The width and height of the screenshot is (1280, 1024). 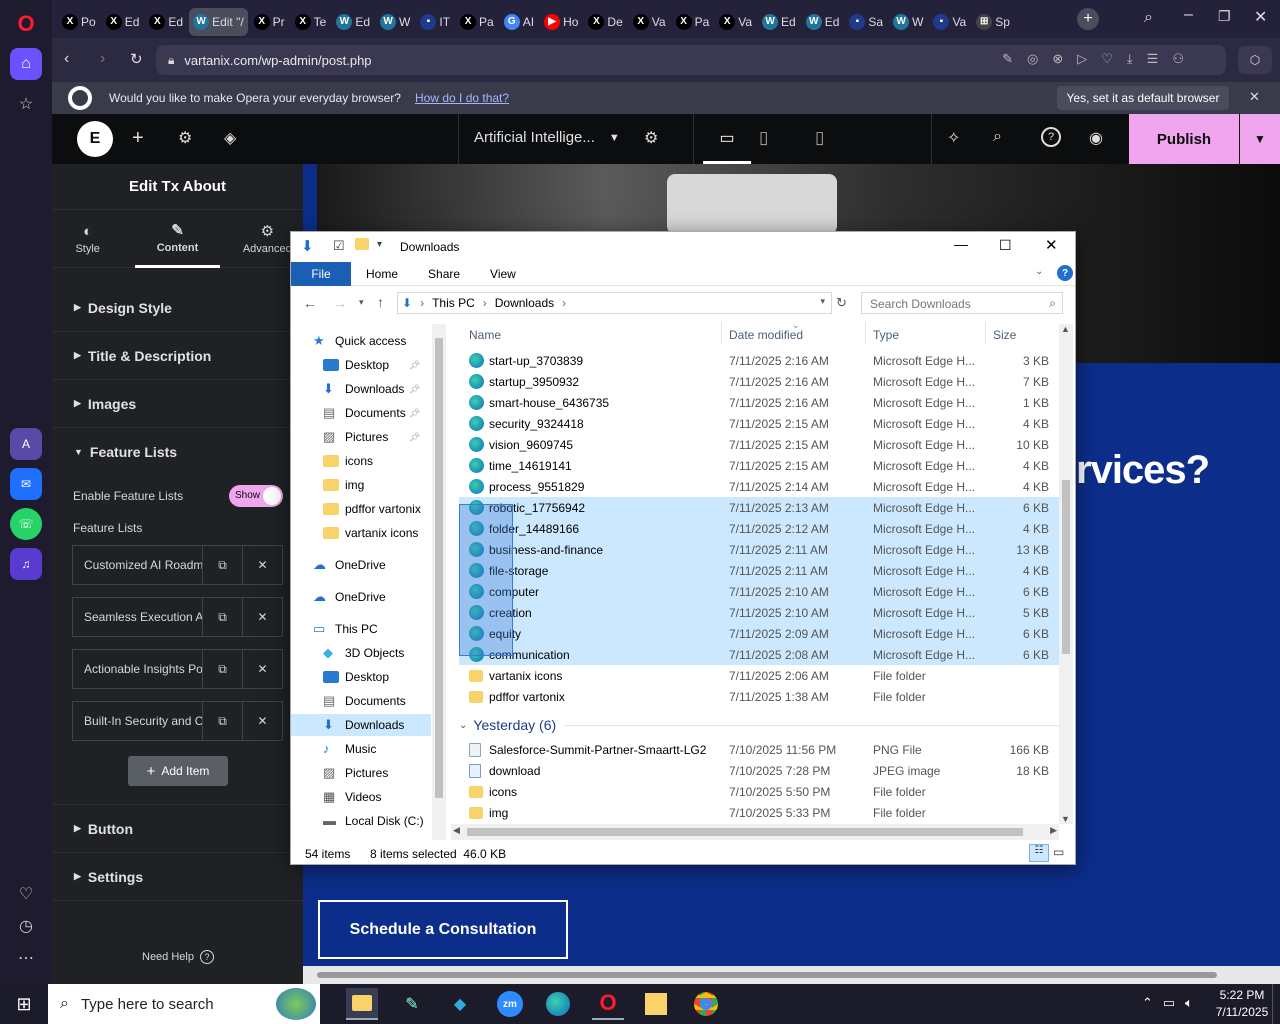 What do you see at coordinates (95, 139) in the screenshot?
I see `elementor-logo-icon: E` at bounding box center [95, 139].